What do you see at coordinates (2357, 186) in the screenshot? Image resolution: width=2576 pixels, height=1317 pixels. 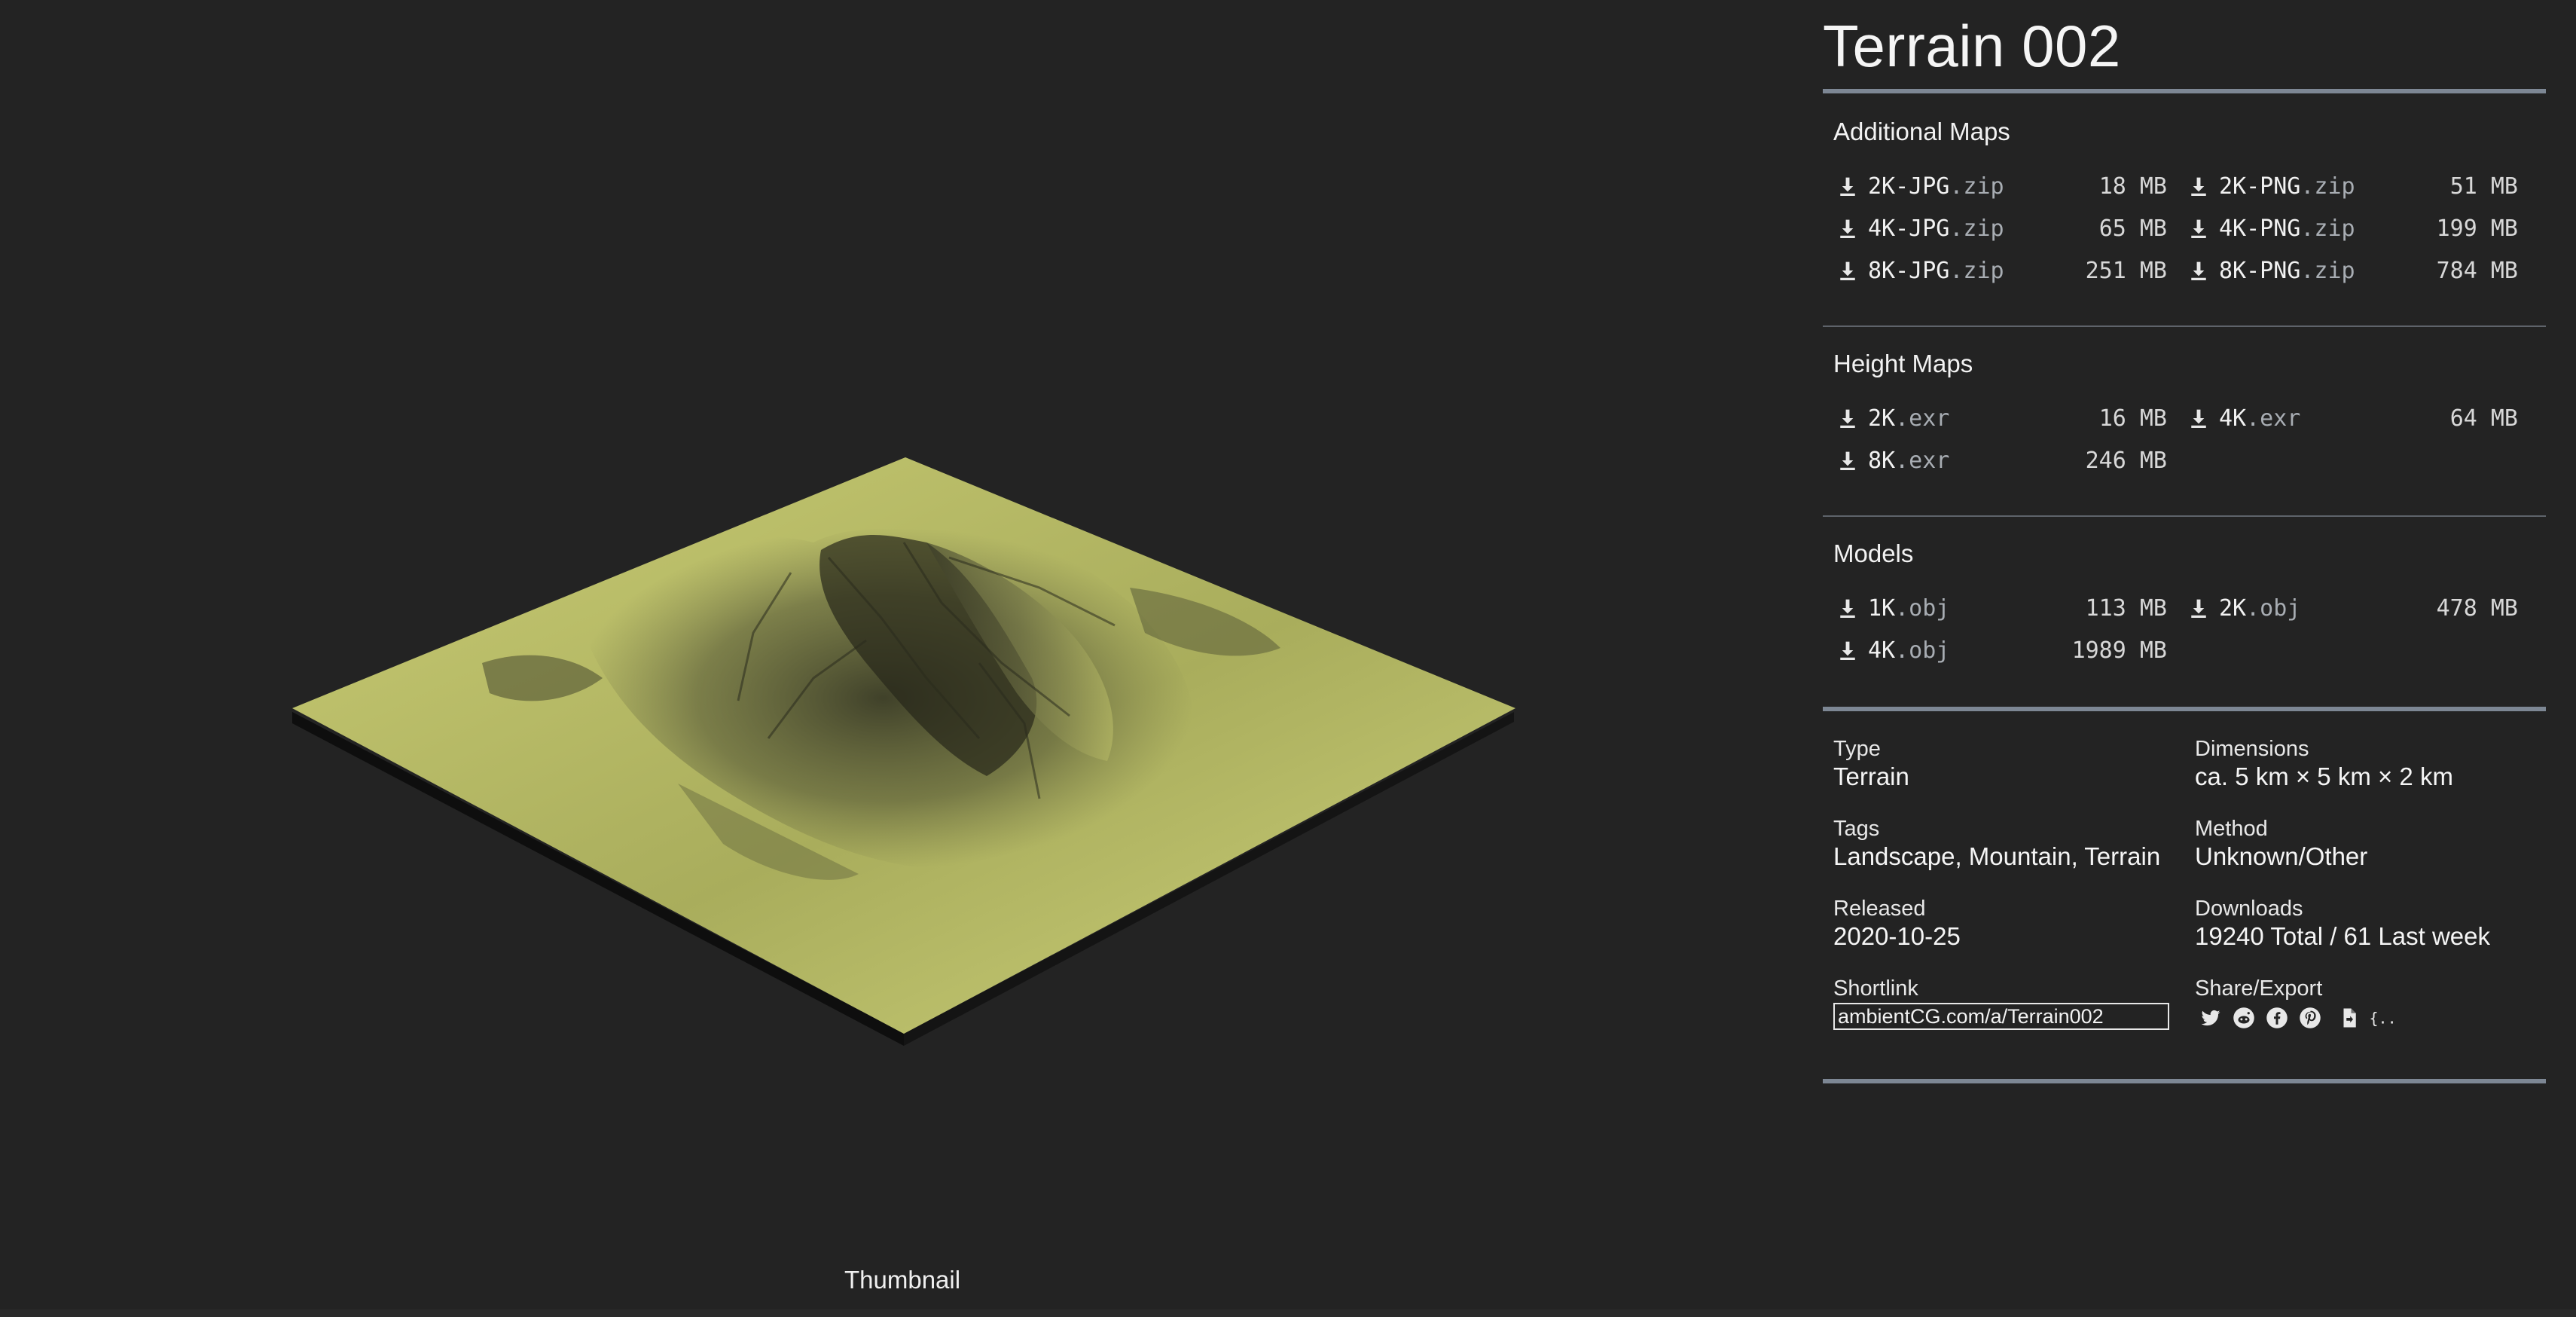 I see `download-additional-maps-2k-png-link: 2K-PNG .zip 51 MB` at bounding box center [2357, 186].